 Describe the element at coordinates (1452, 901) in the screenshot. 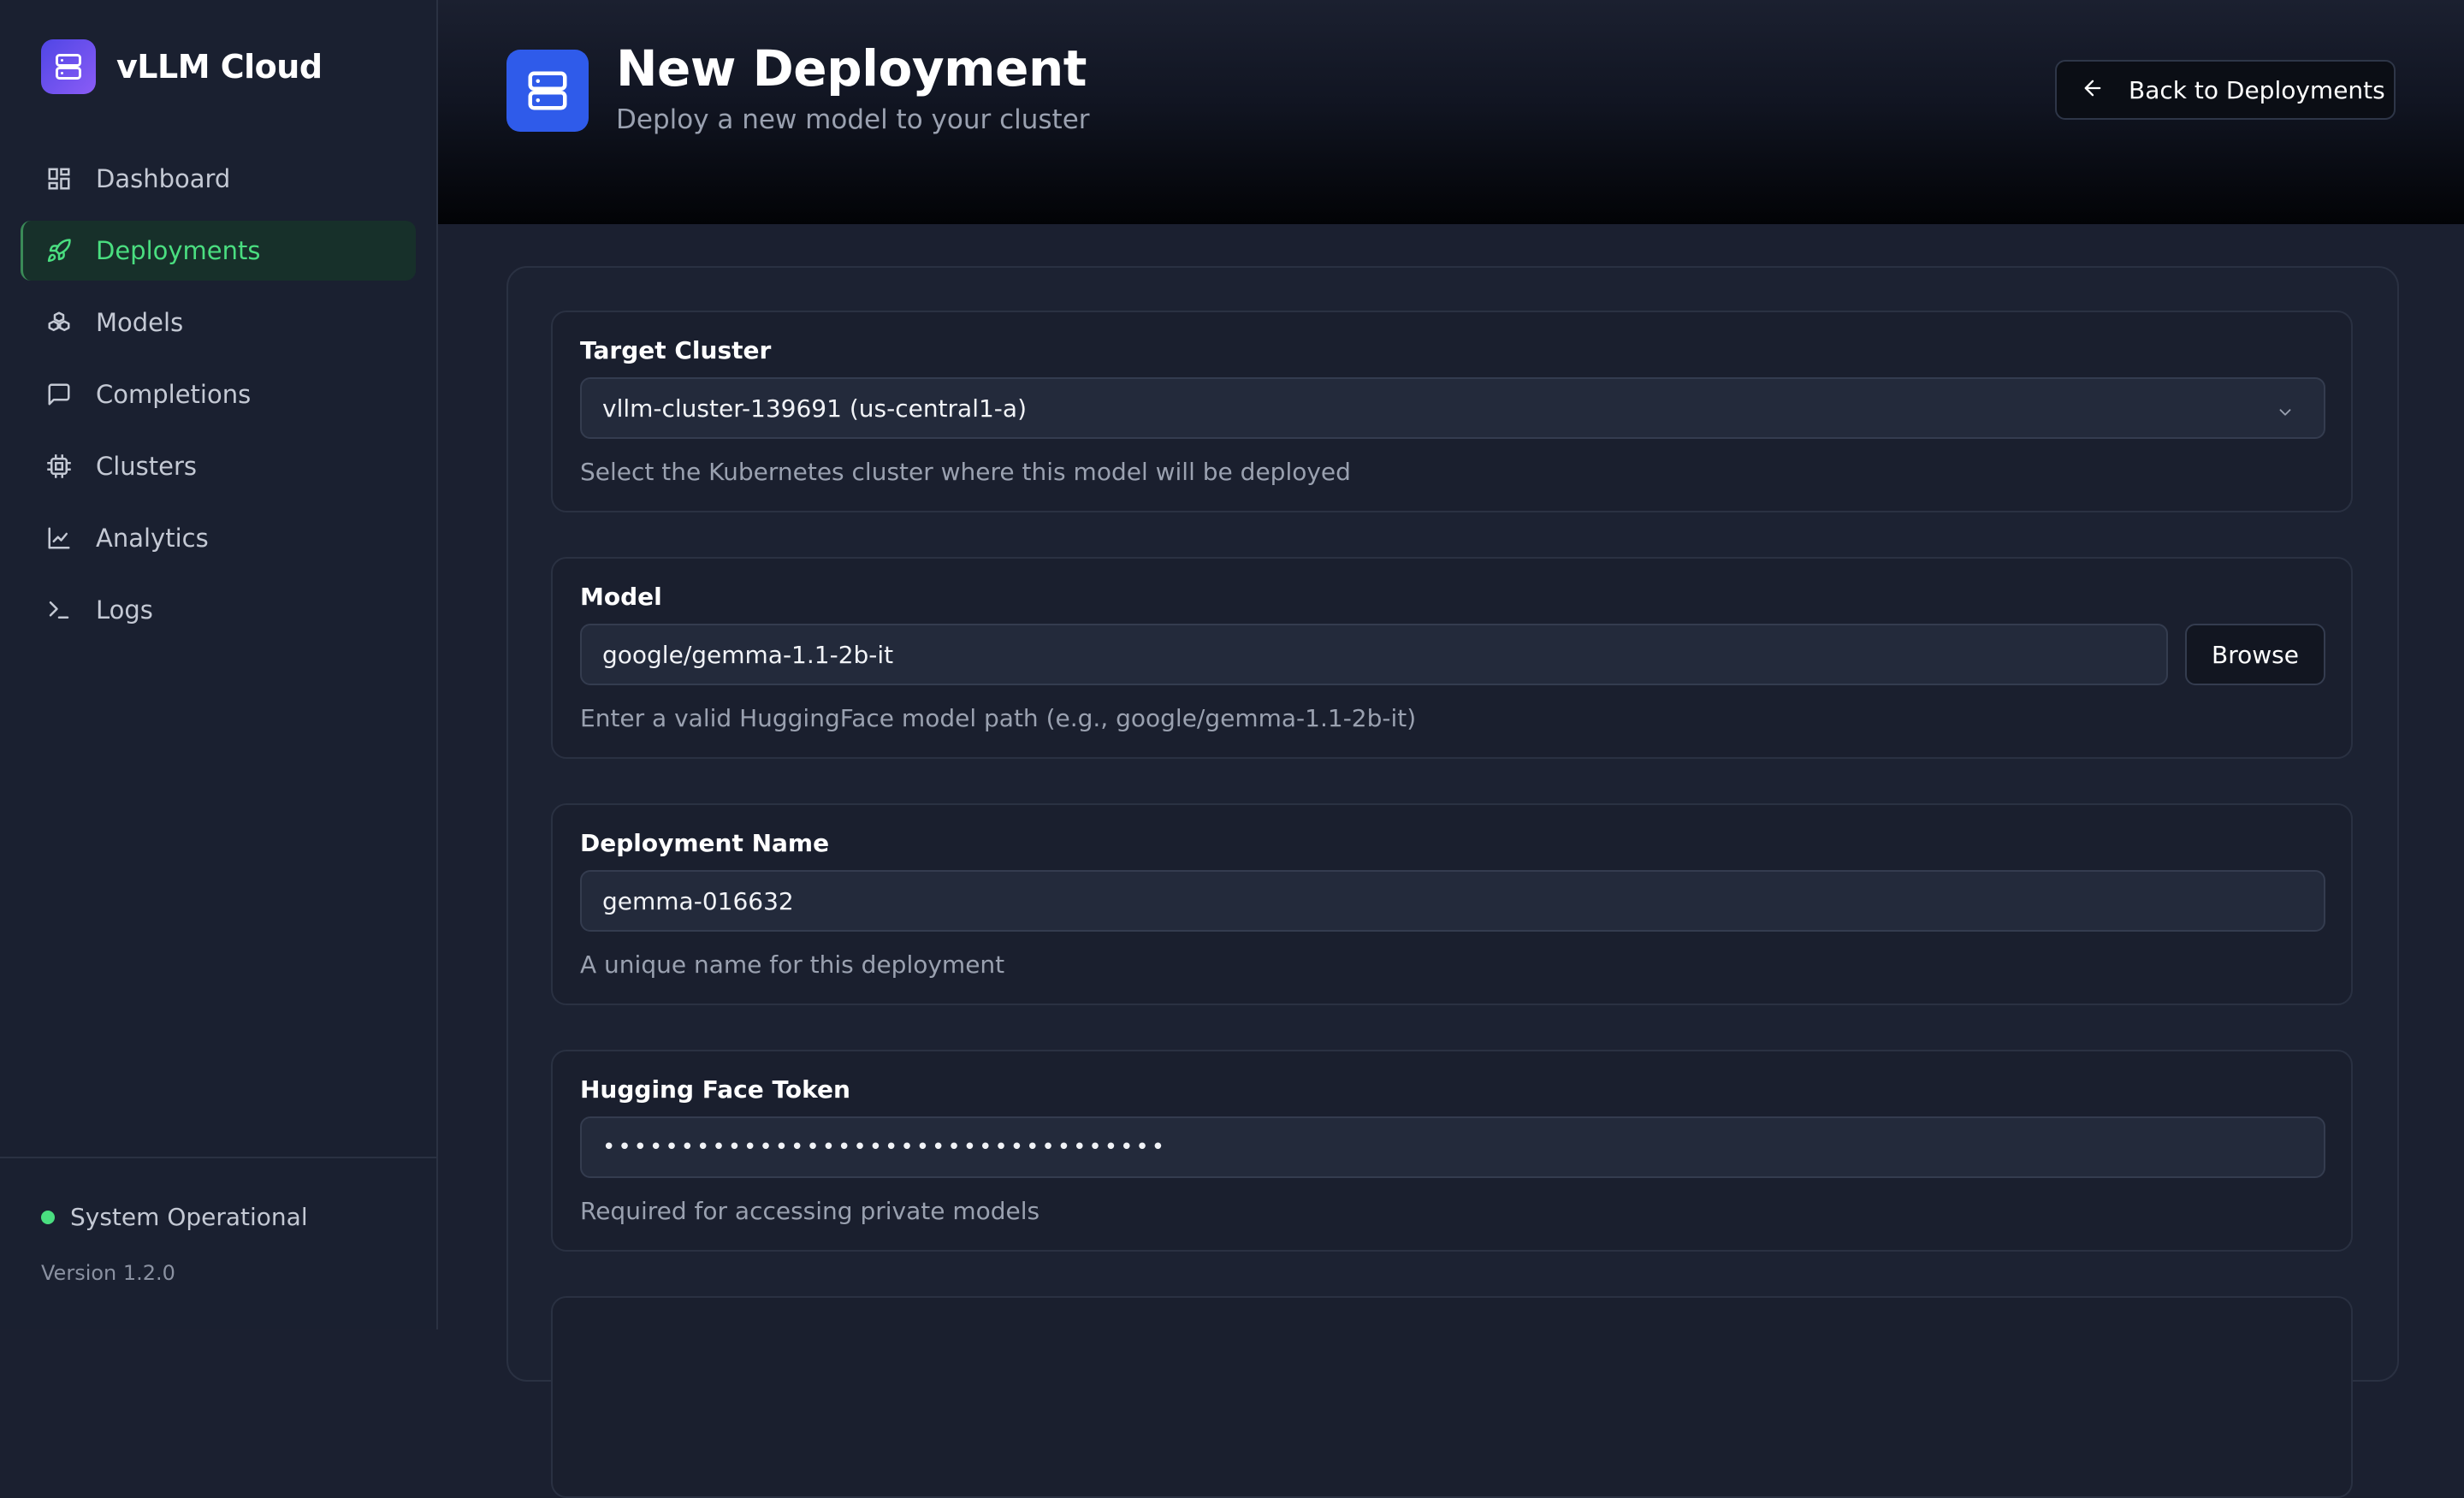

I see `deployment-name-input: gemma-016632` at that location.